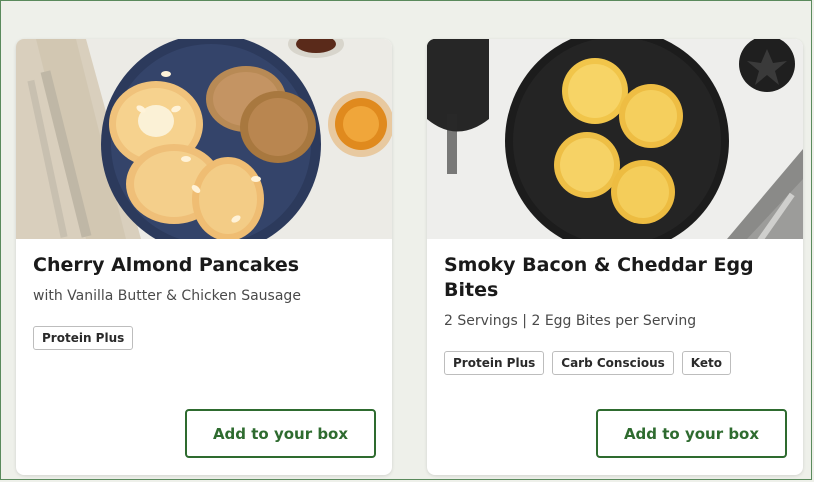 Image resolution: width=814 pixels, height=482 pixels. Describe the element at coordinates (616, 278) in the screenshot. I see `recipe-title: Smoky Bacon & Cheddar Egg Bites` at that location.